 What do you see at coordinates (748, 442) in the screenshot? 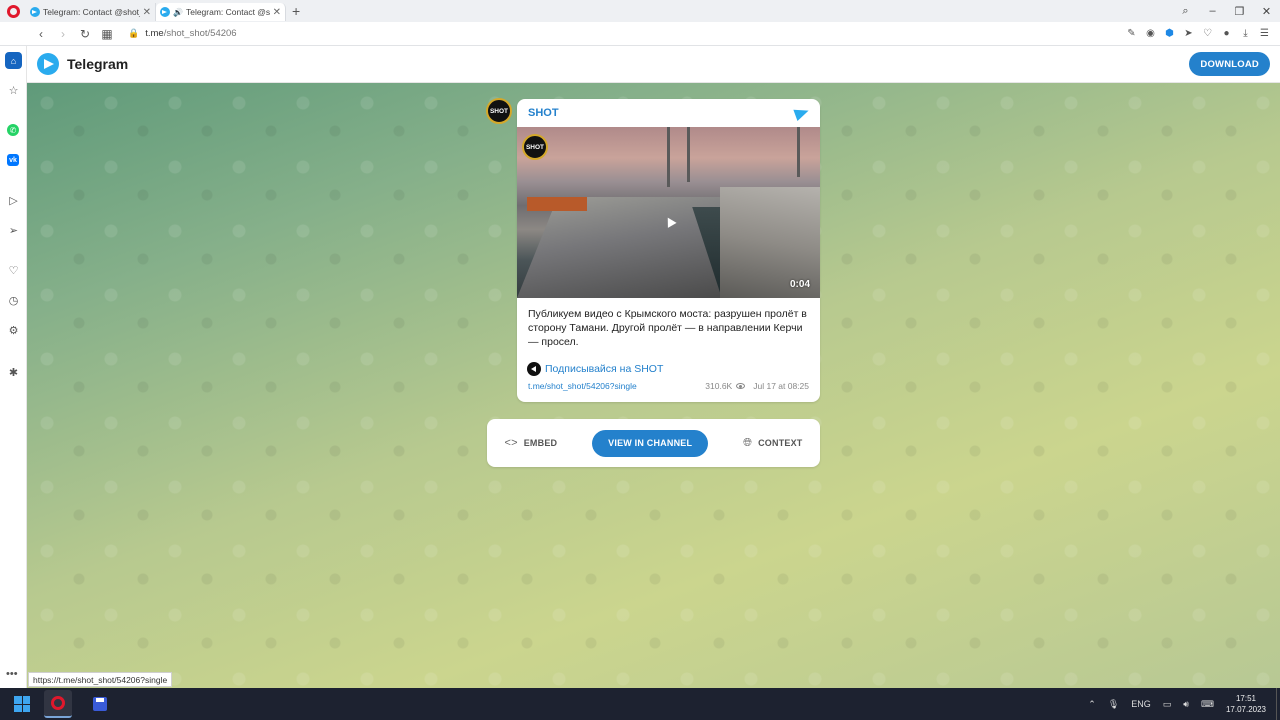
I see `globe-icon: 🌐︎` at bounding box center [748, 442].